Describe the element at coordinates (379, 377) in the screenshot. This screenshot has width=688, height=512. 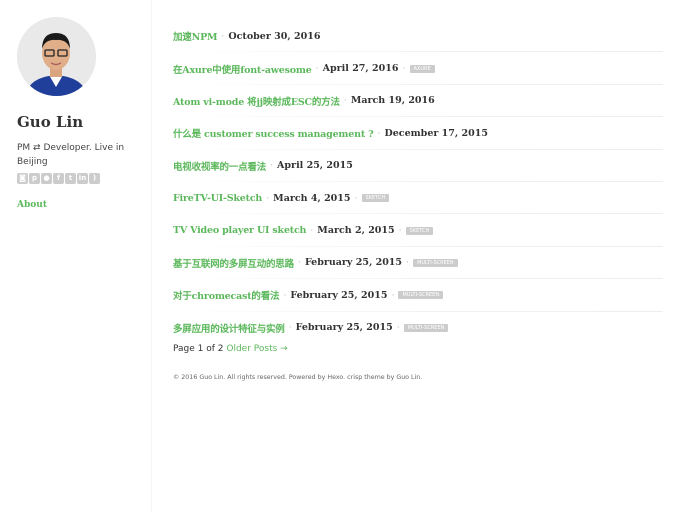
I see `footer-text-mid: theme by` at that location.